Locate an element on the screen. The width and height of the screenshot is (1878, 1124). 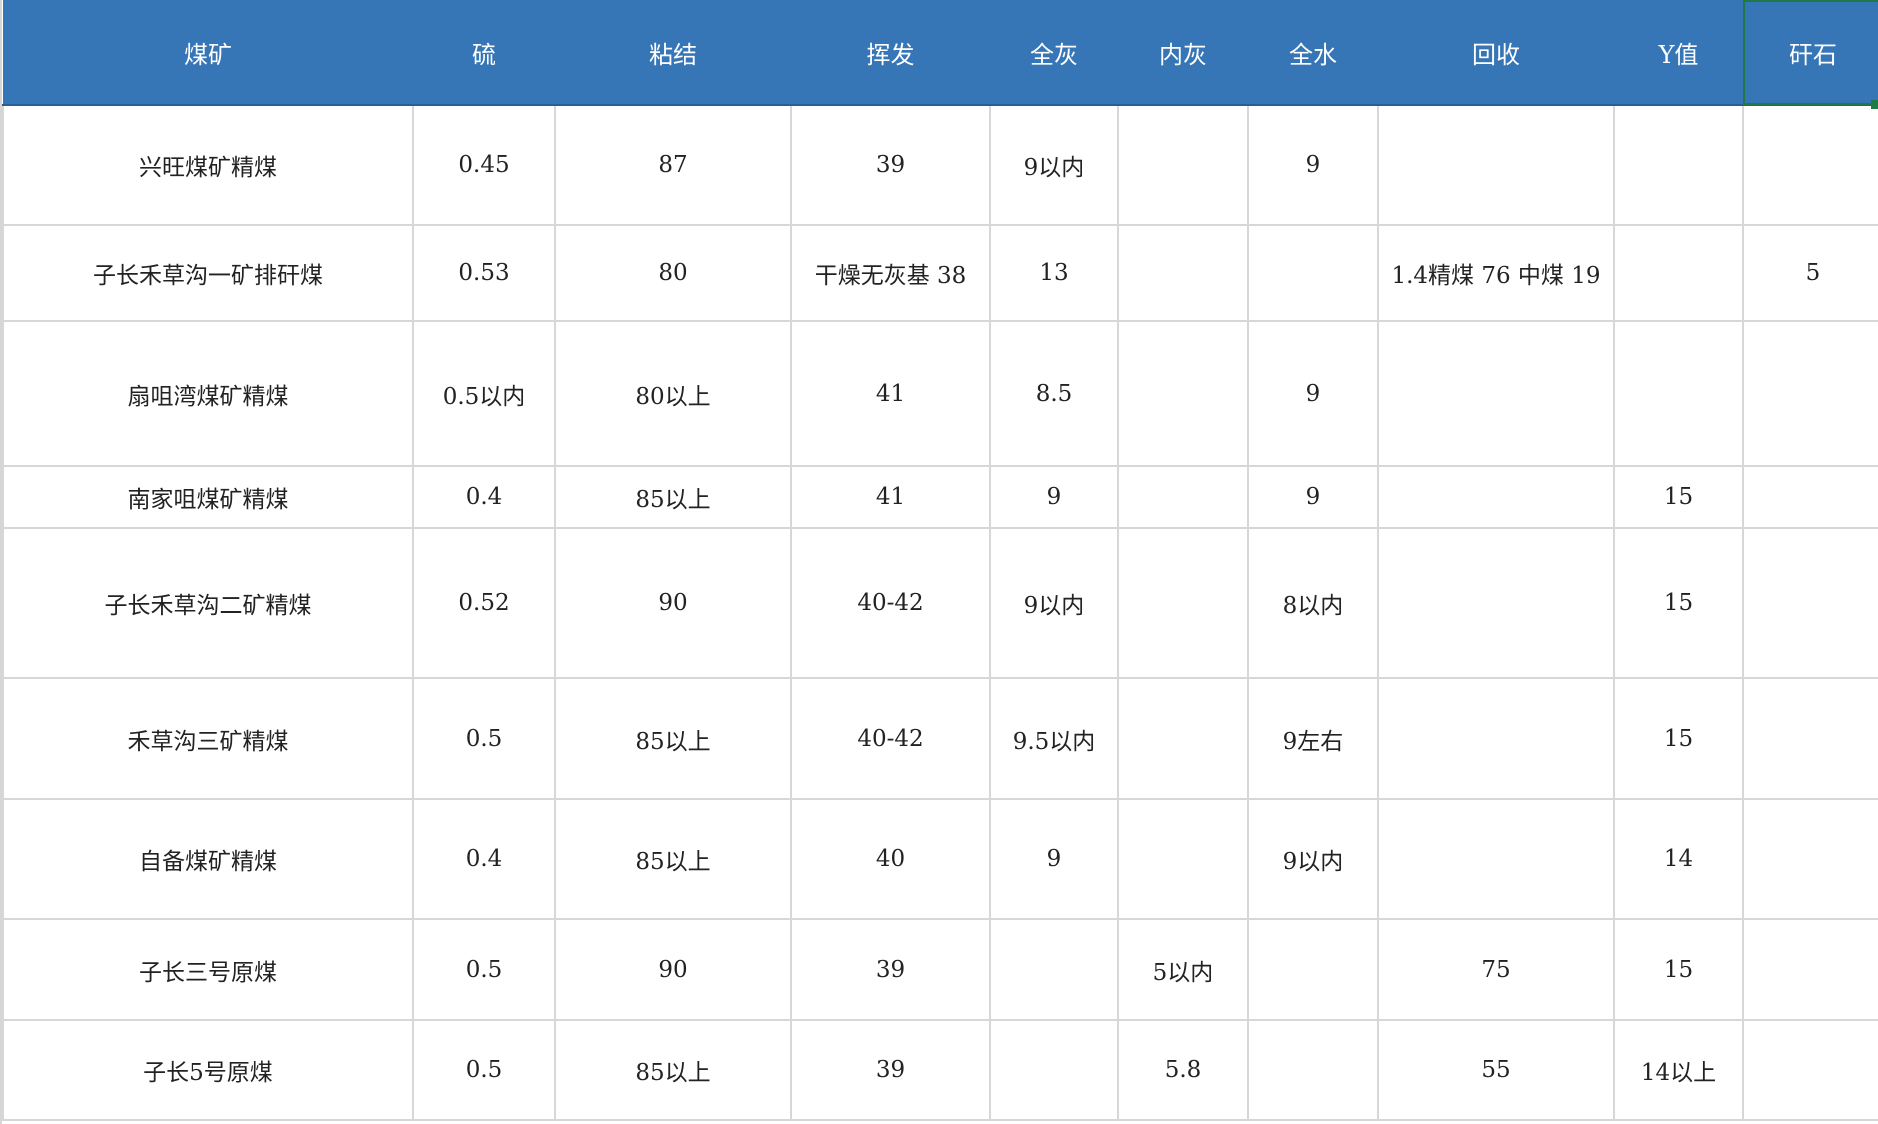
header-total-moisture: 全水 is located at coordinates (1313, 53).